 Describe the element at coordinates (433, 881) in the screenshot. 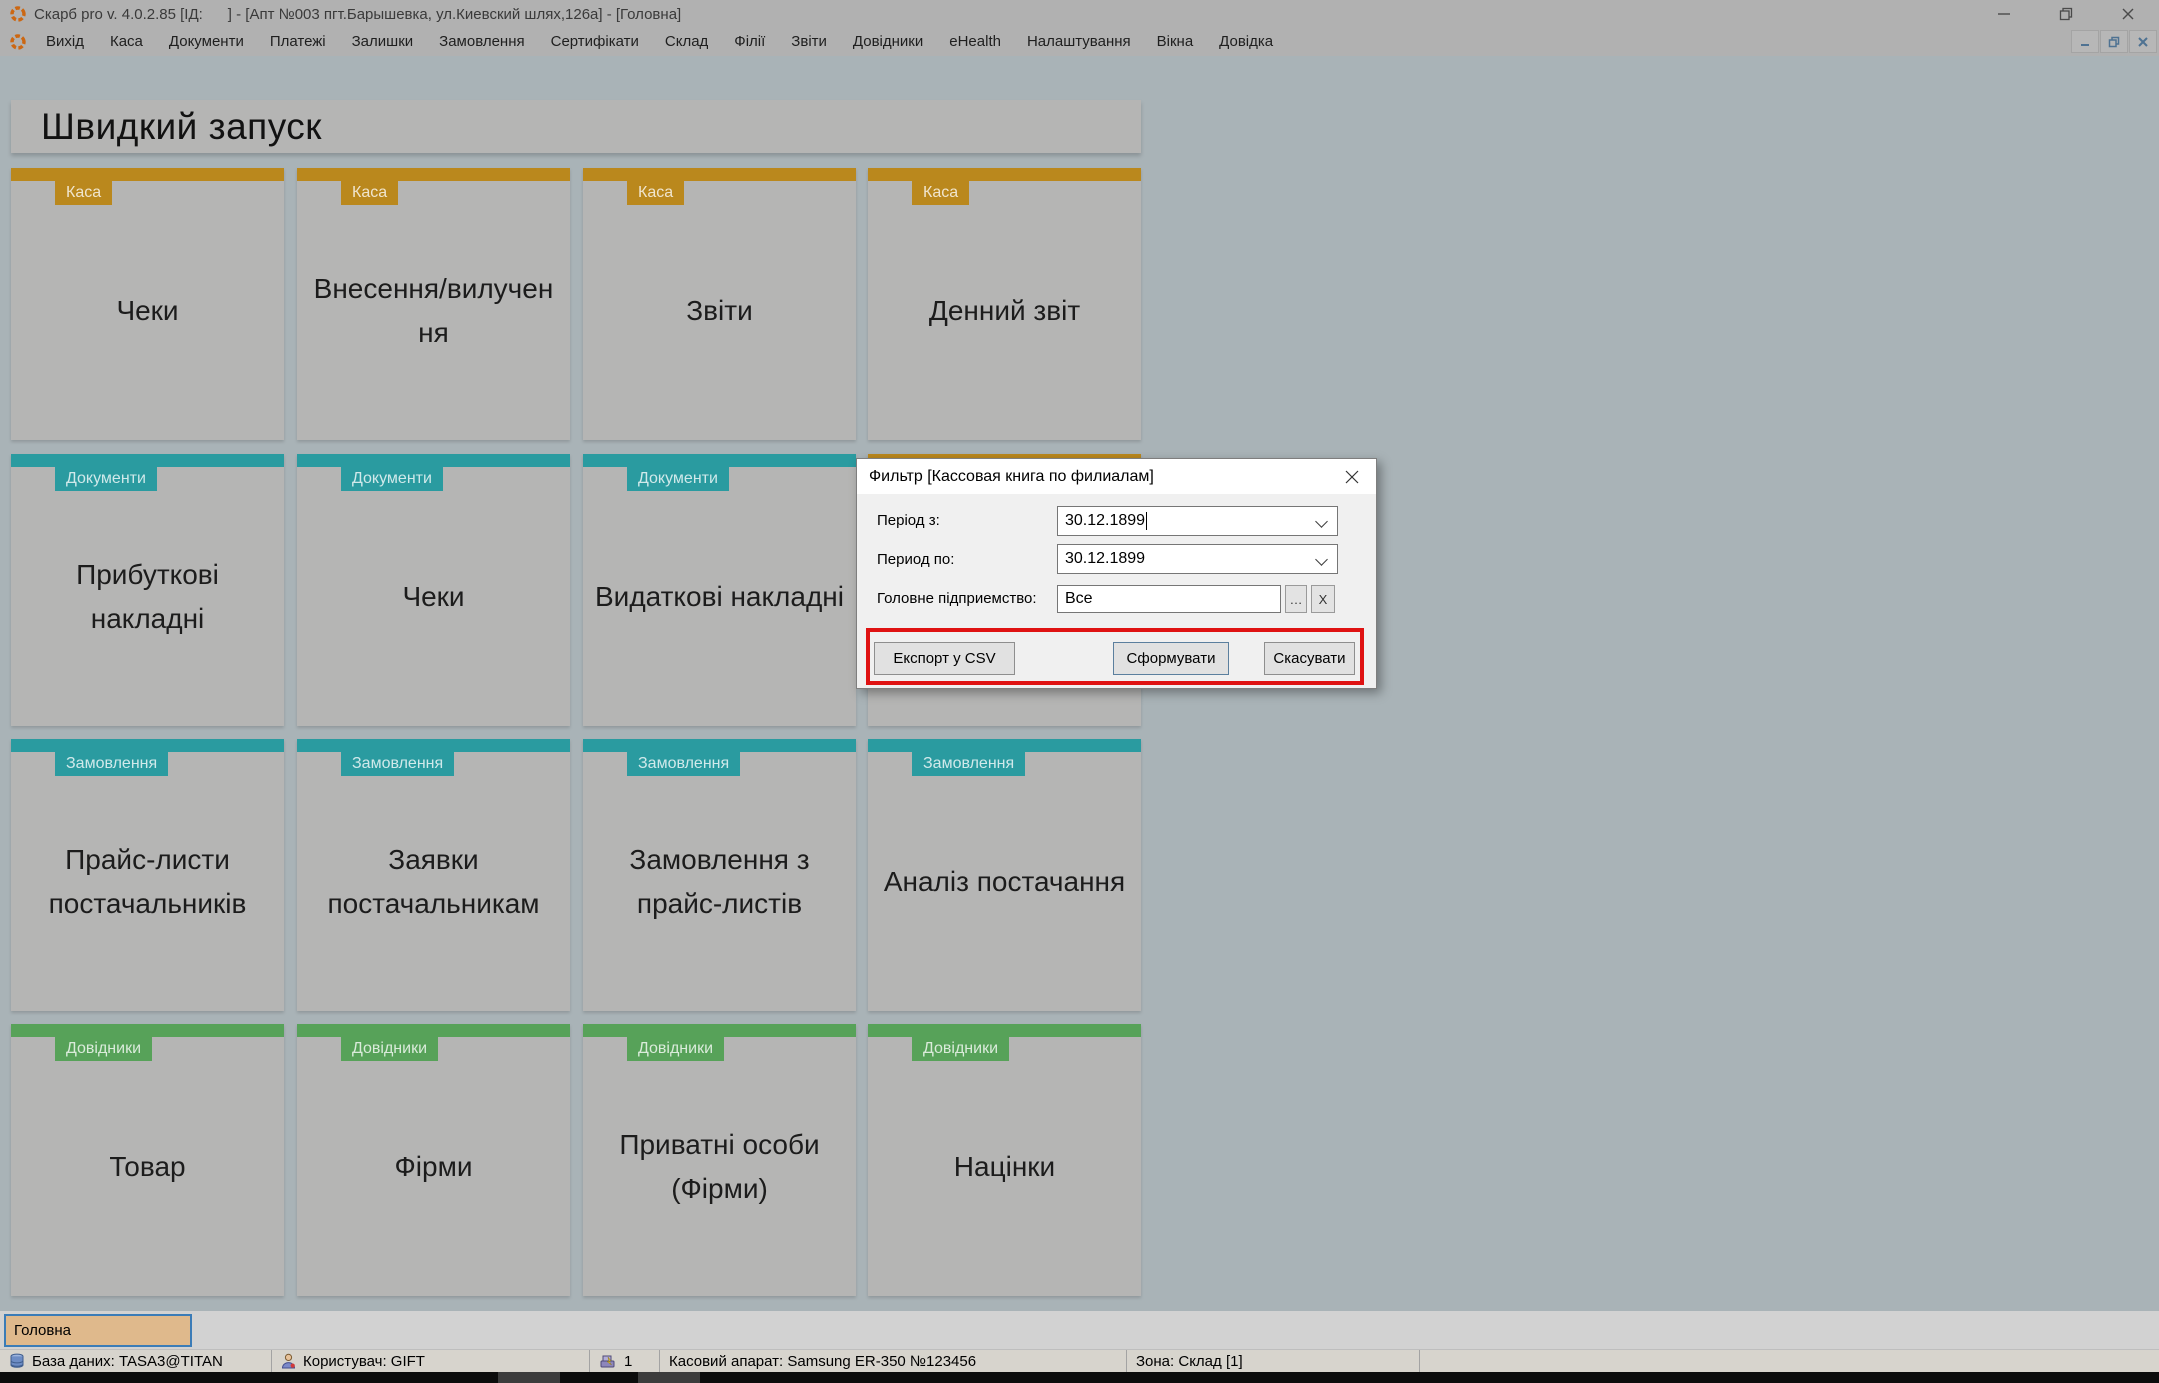

I see `tile-label: Заявки постачальникам` at that location.